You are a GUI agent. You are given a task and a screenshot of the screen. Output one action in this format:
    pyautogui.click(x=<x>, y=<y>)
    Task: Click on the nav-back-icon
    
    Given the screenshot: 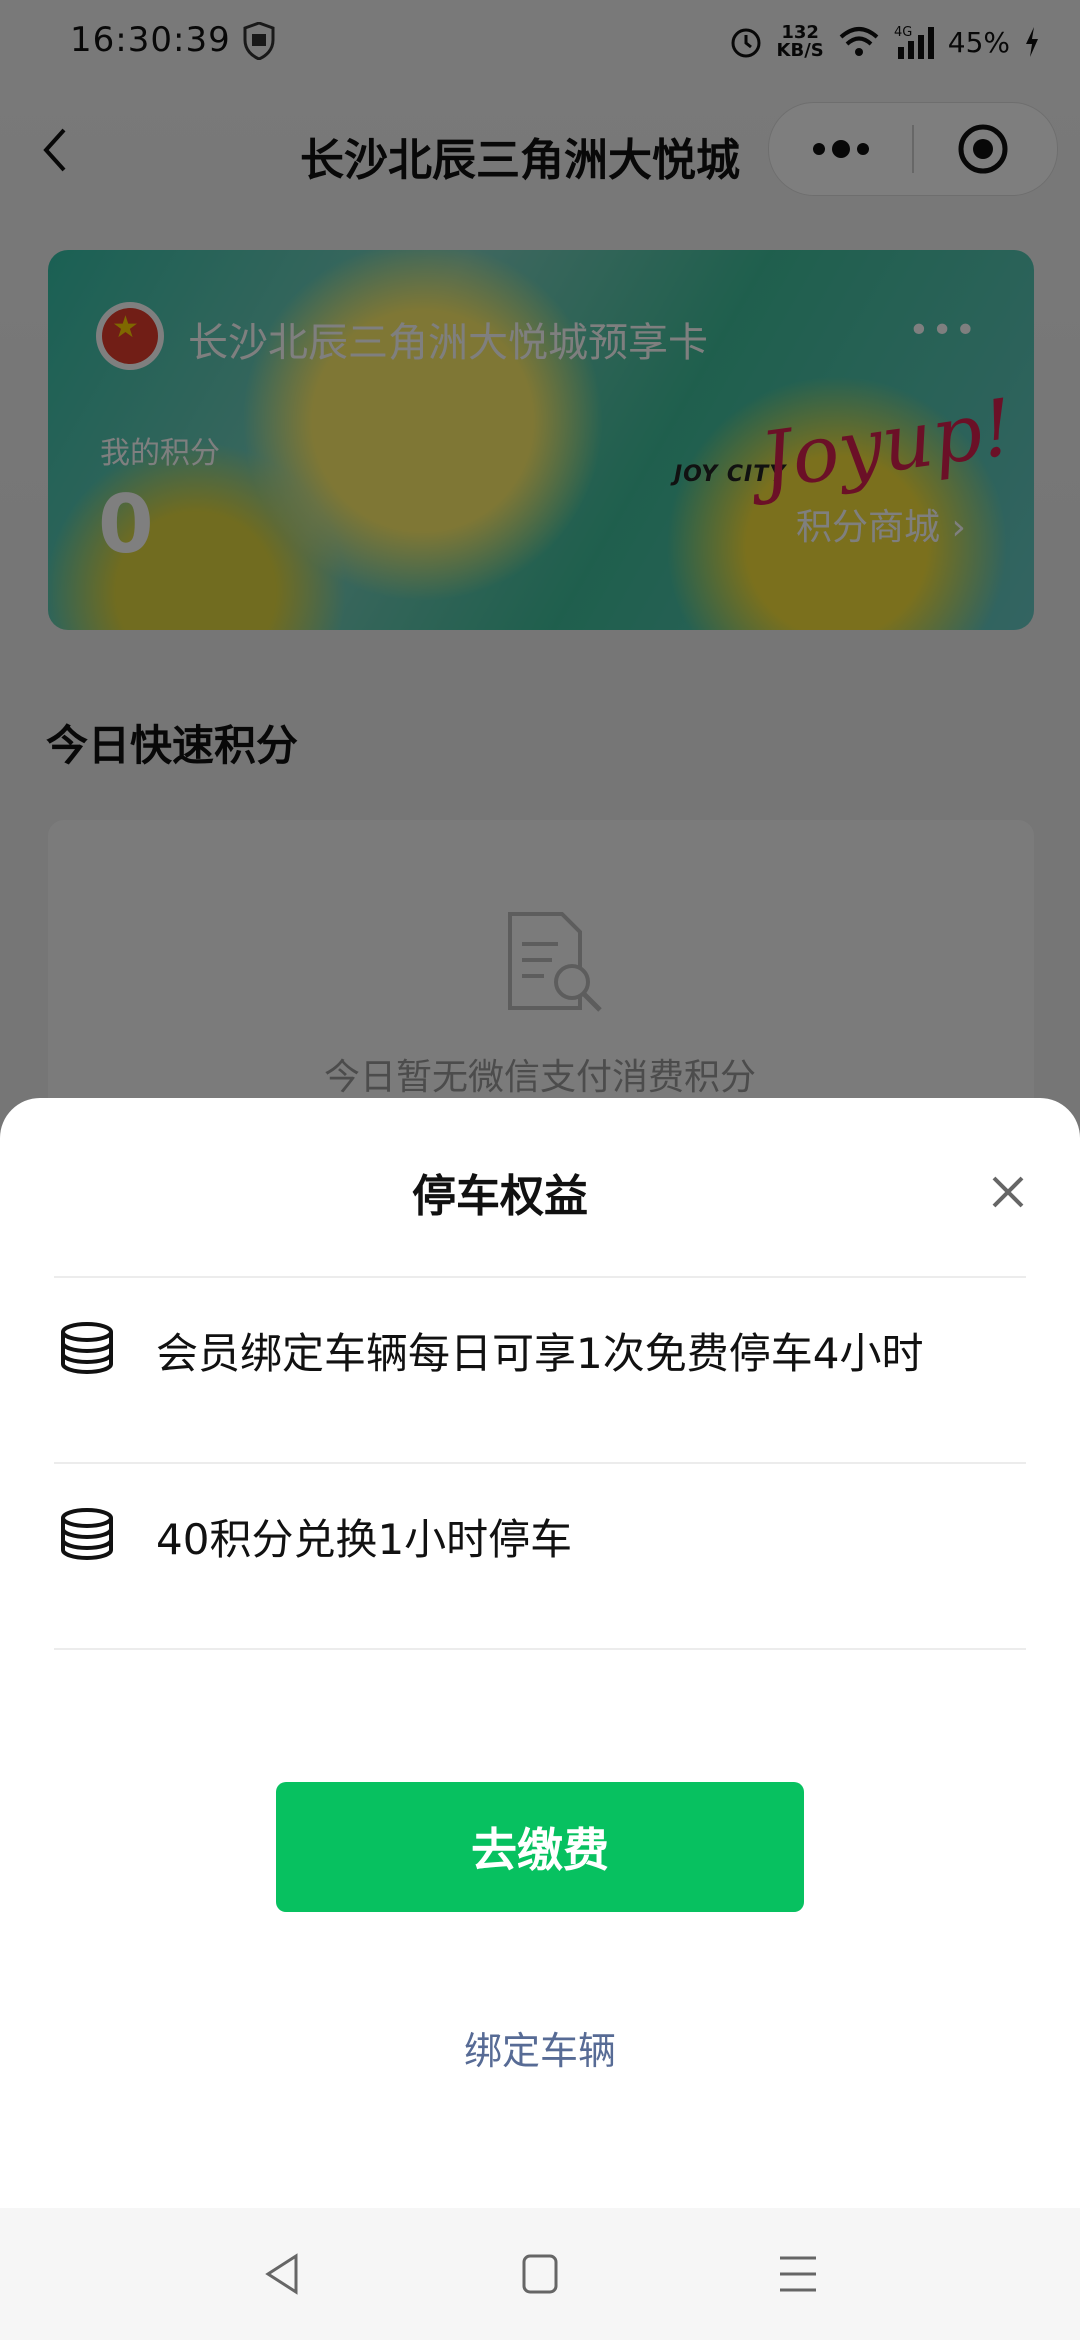 What is the action you would take?
    pyautogui.click(x=282, y=2274)
    